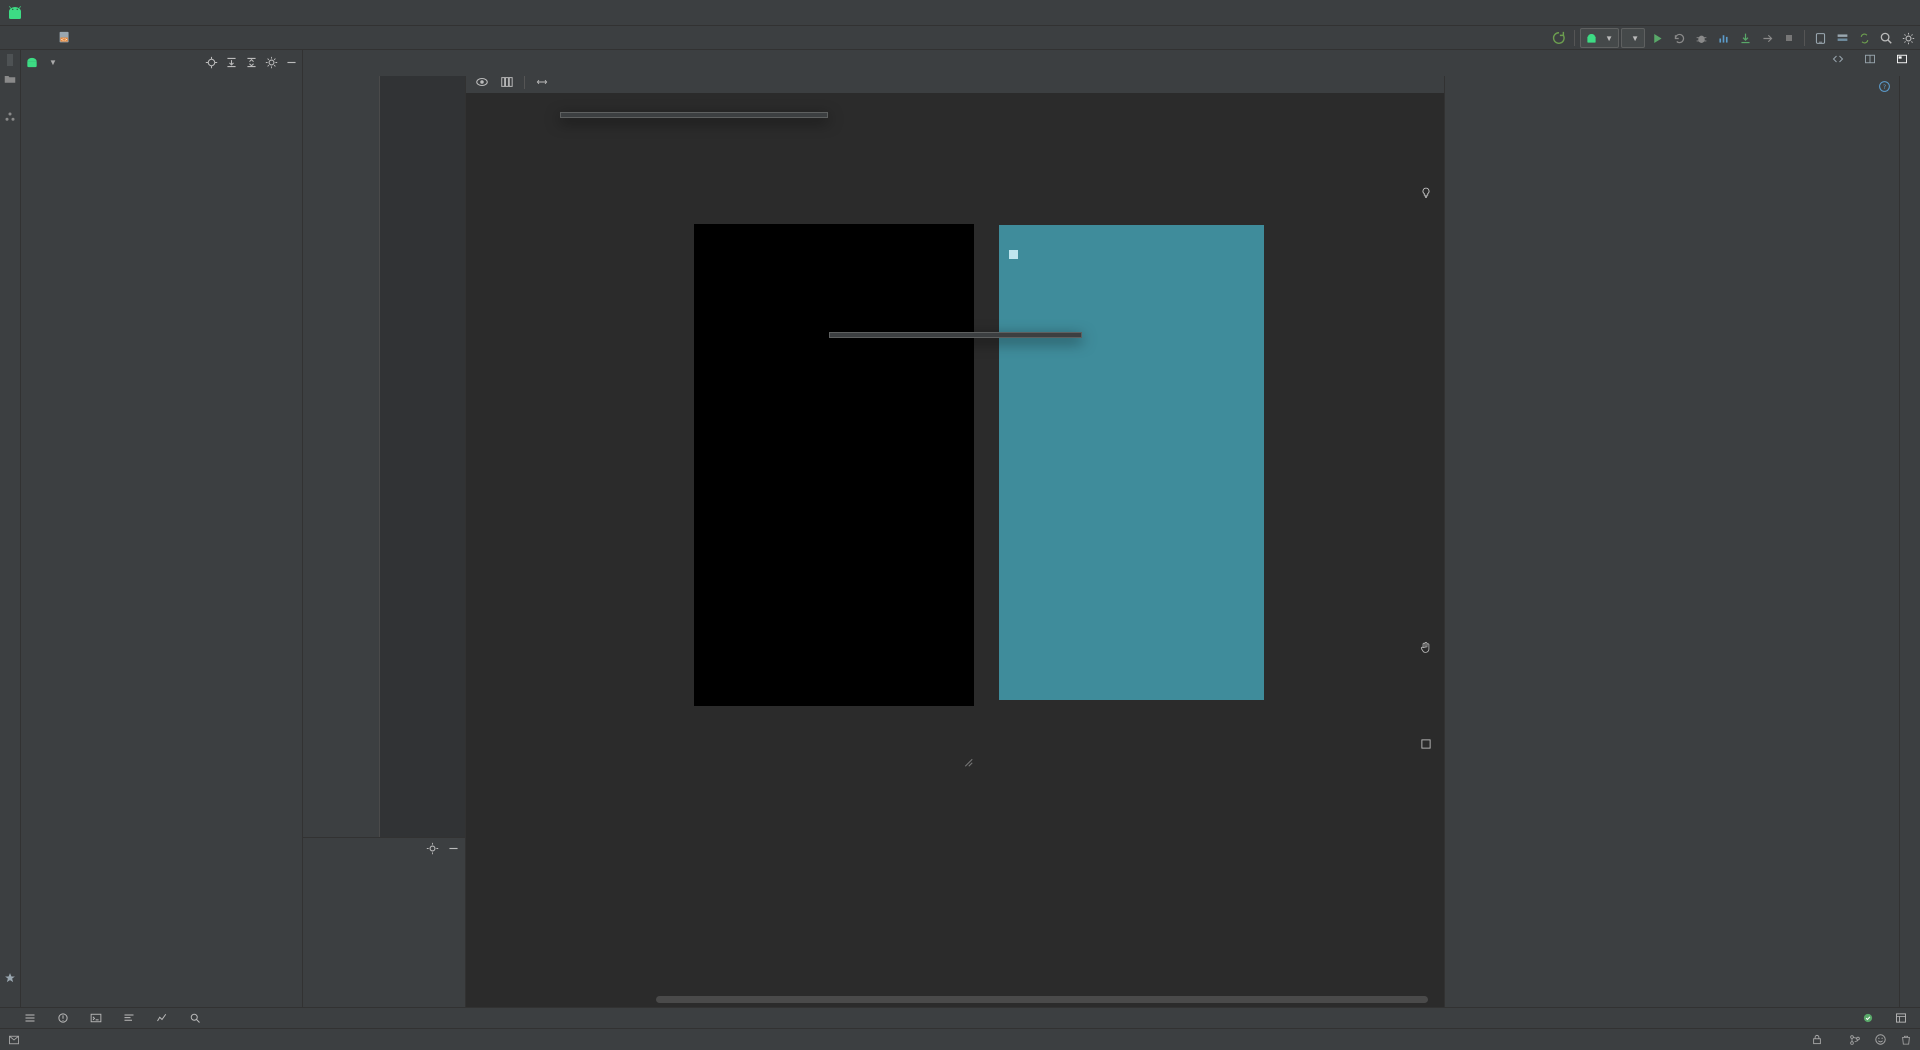 This screenshot has height=1050, width=1920. I want to click on zoom-fit-button, so click(1425, 743).